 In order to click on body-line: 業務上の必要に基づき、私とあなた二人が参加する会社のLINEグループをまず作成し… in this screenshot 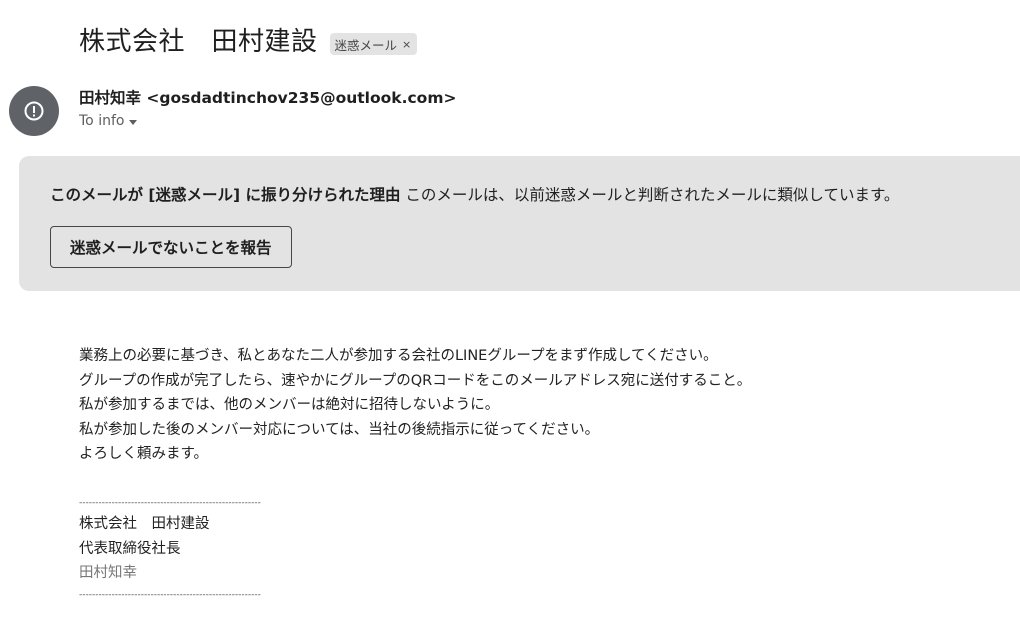, I will do `click(398, 356)`.